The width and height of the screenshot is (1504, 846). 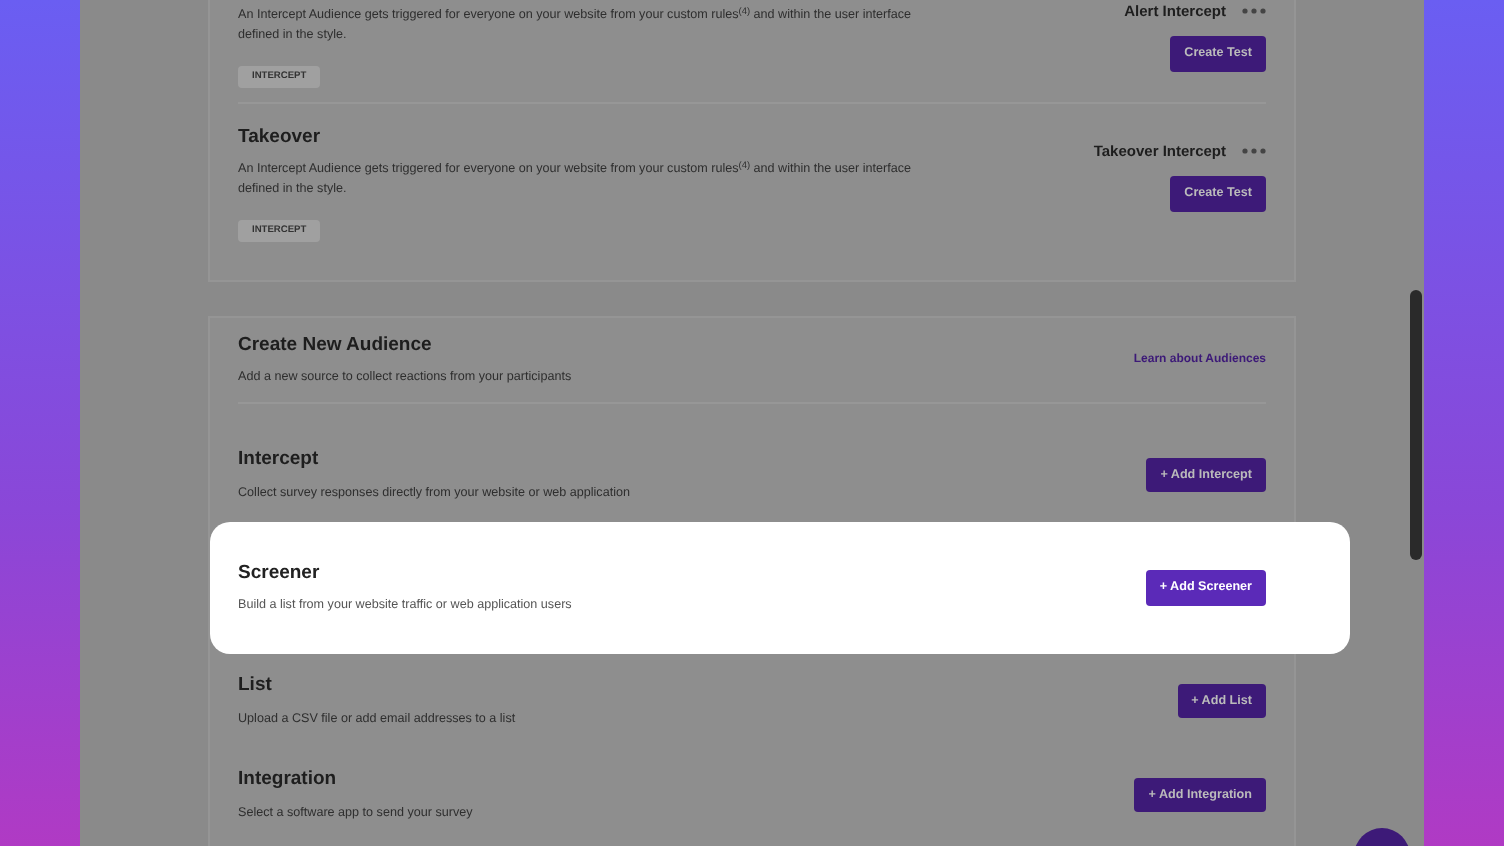 I want to click on scrollbar, so click(x=1416, y=425).